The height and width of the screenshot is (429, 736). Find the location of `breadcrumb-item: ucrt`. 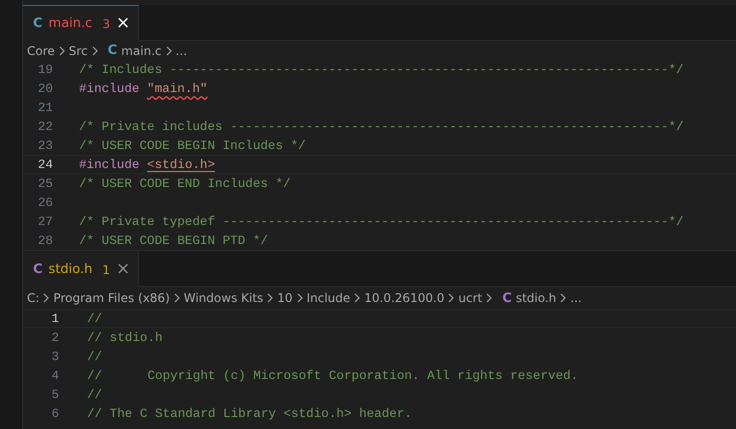

breadcrumb-item: ucrt is located at coordinates (470, 298).